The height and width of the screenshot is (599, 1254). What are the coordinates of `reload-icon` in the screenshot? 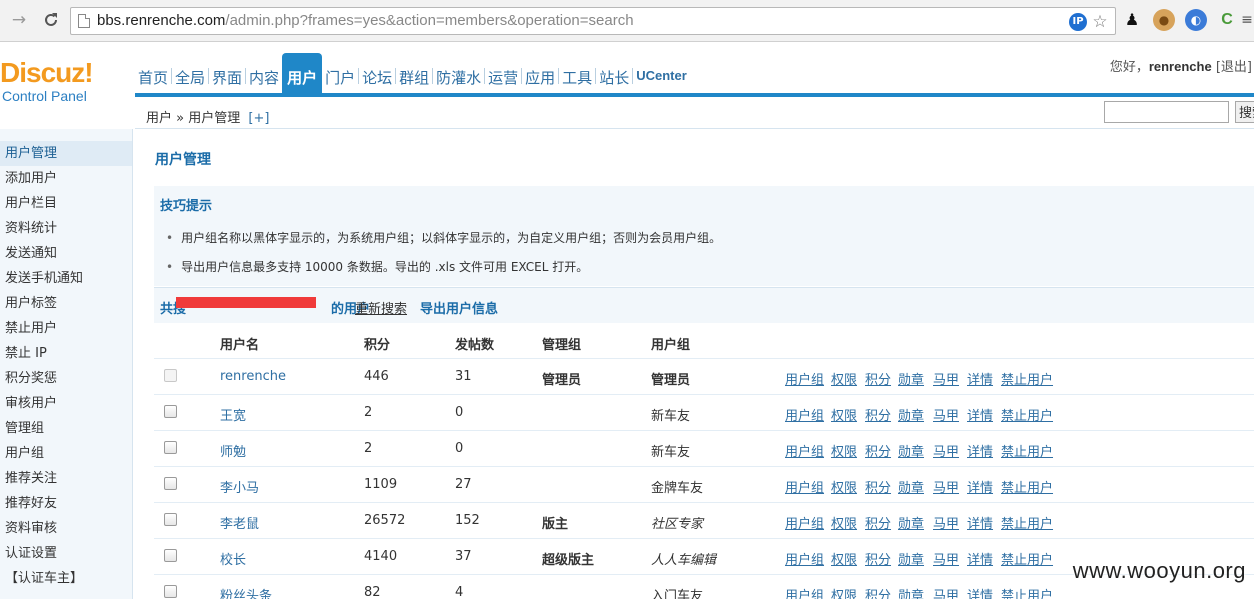 It's located at (51, 20).